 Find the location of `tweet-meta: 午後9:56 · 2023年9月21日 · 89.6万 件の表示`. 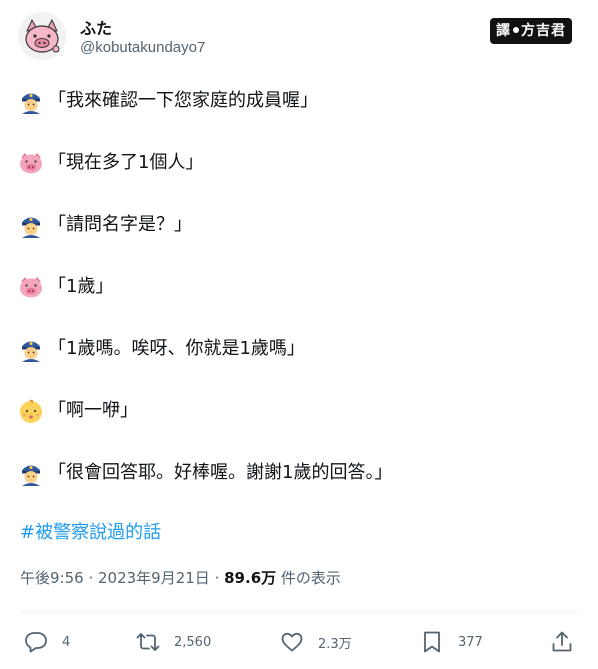

tweet-meta: 午後9:56 · 2023年9月21日 · 89.6万 件の表示 is located at coordinates (180, 577).